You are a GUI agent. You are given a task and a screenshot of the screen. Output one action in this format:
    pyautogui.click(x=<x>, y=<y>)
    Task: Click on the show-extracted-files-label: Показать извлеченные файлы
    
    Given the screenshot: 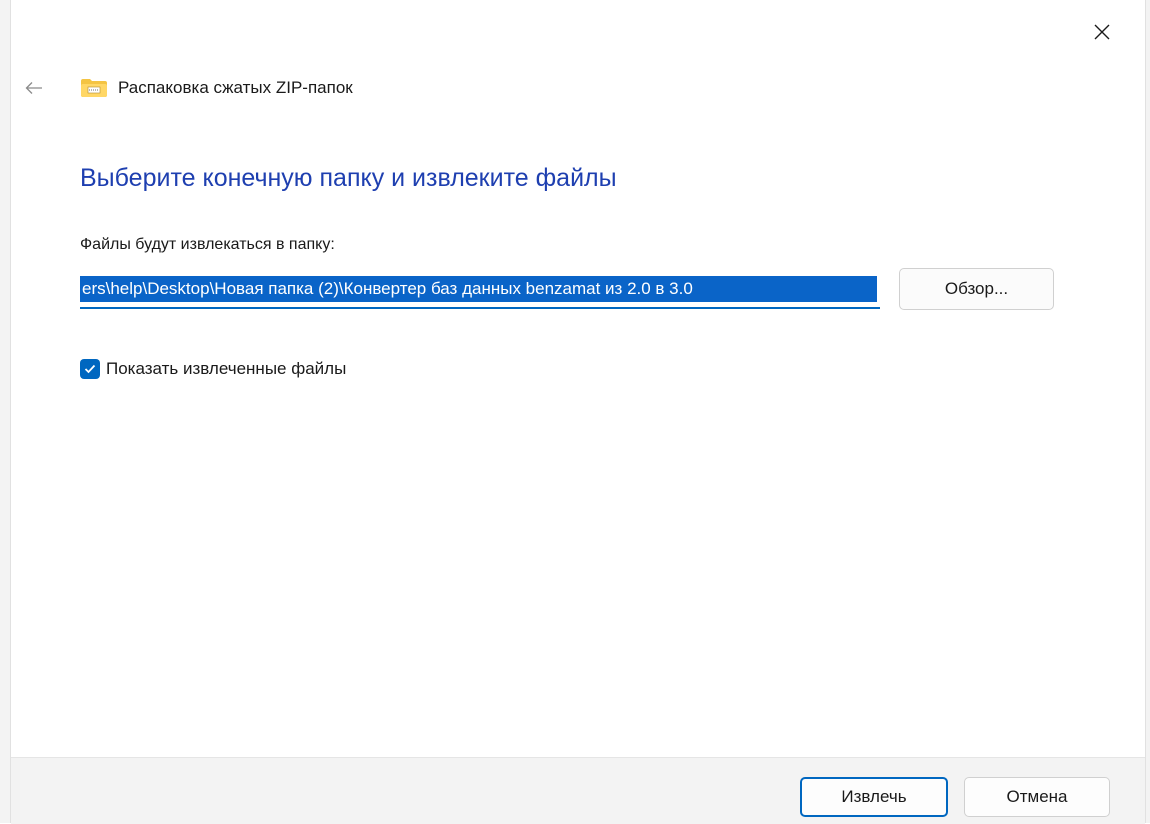 What is the action you would take?
    pyautogui.click(x=226, y=368)
    